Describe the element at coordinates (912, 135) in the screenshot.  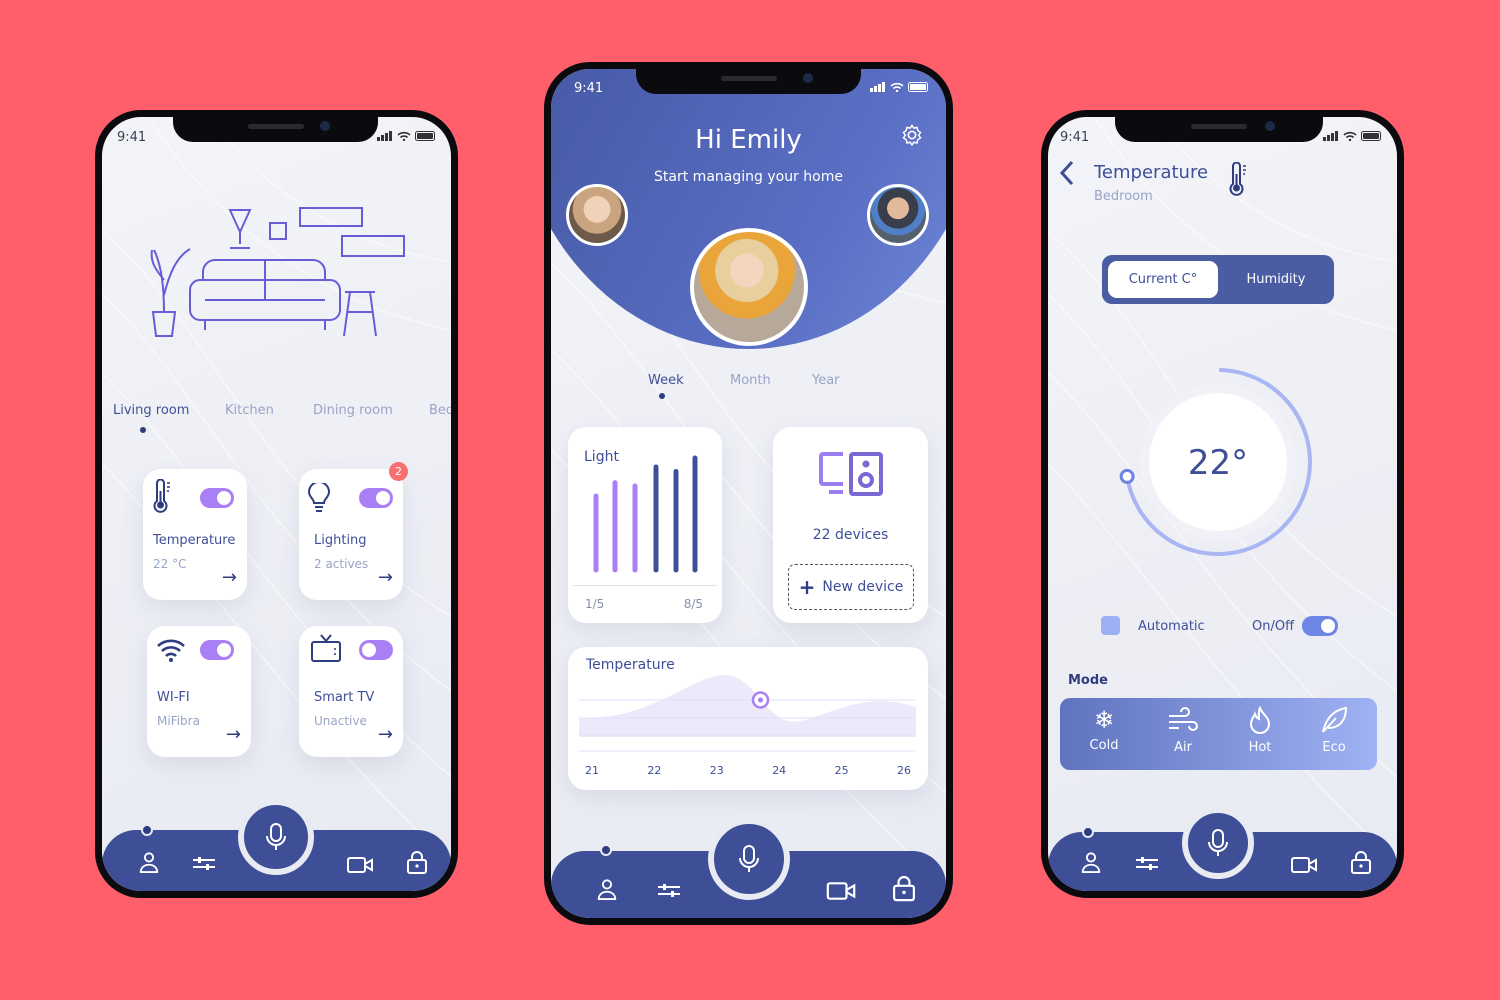
I see `settings-gear-icon` at that location.